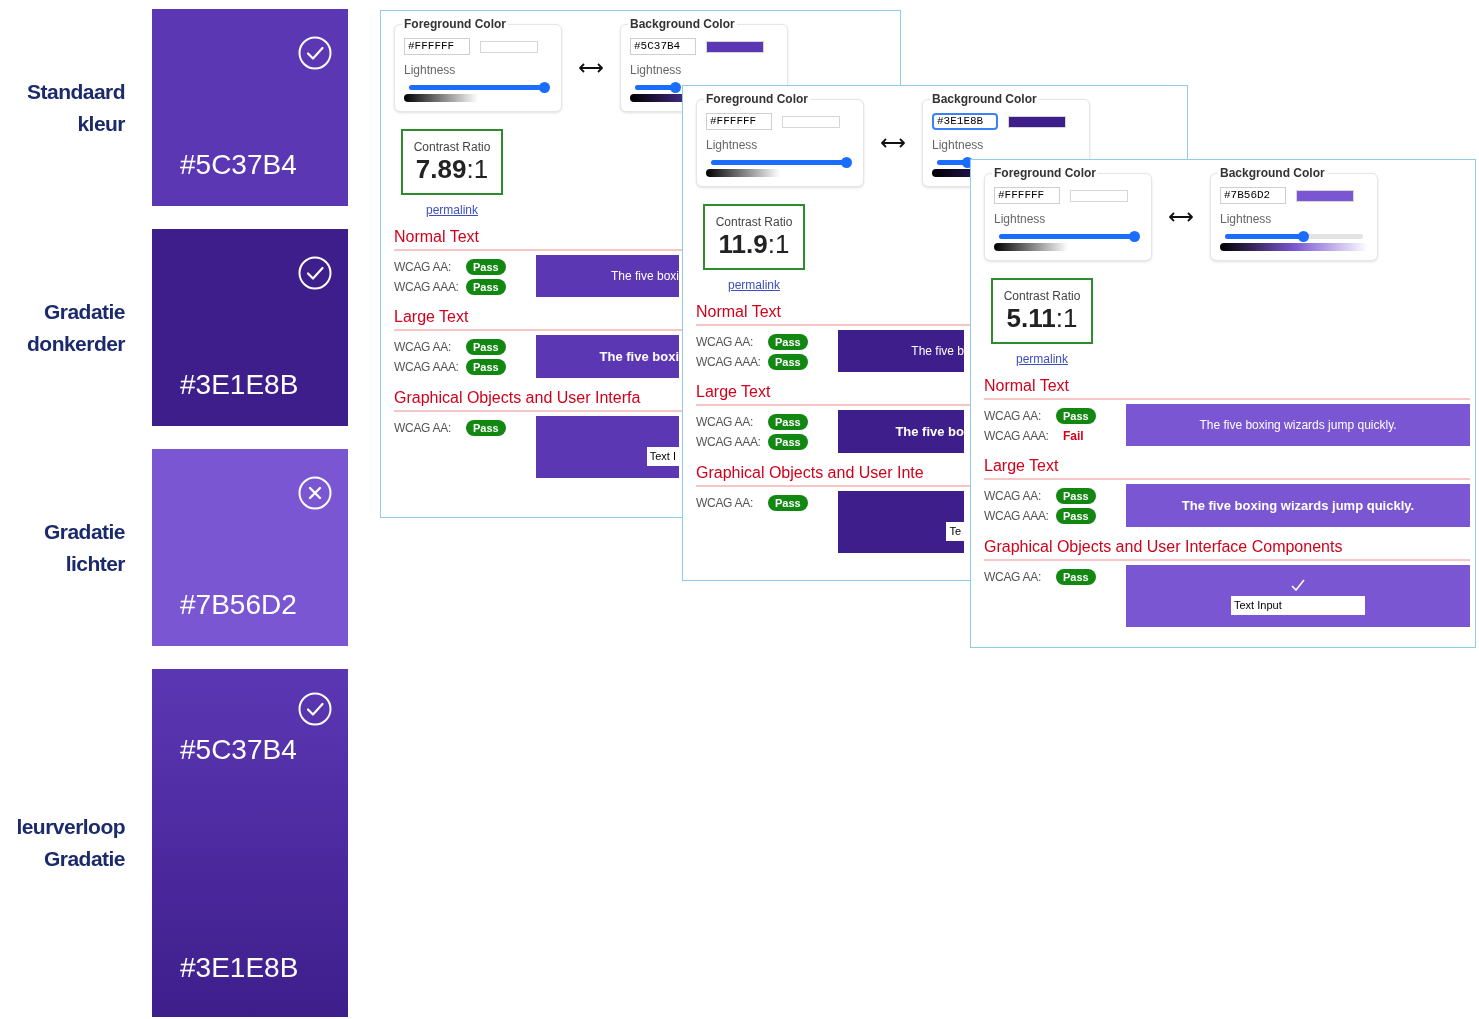 The height and width of the screenshot is (1019, 1479). I want to click on section-heading: Large Text, so click(1227, 468).